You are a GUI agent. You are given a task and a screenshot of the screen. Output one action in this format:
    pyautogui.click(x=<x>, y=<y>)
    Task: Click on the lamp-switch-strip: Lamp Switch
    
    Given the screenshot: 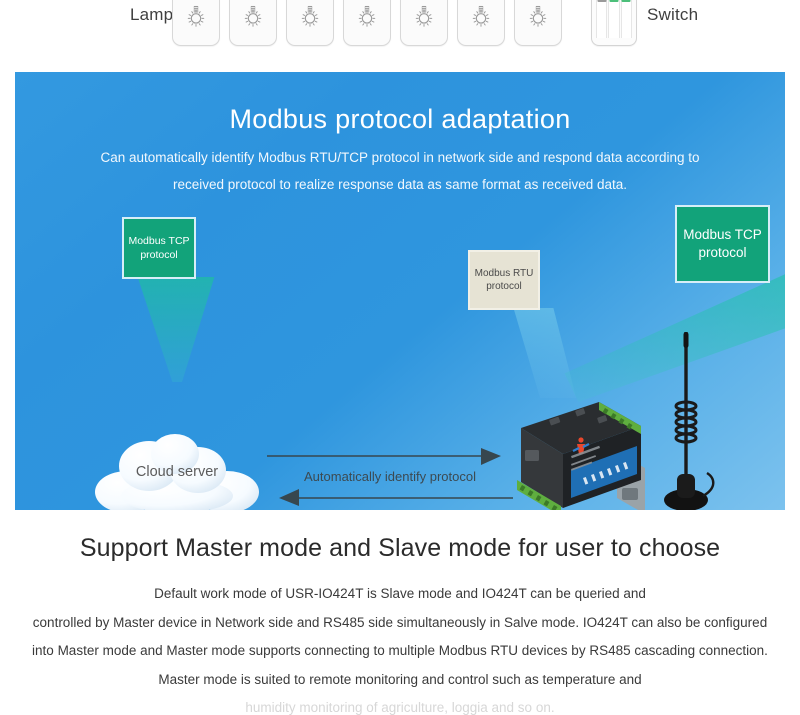 What is the action you would take?
    pyautogui.click(x=400, y=30)
    